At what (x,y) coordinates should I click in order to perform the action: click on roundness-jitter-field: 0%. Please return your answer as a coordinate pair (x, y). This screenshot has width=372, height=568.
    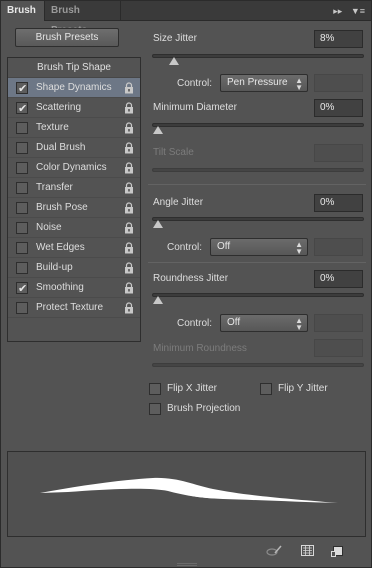
    Looking at the image, I should click on (338, 279).